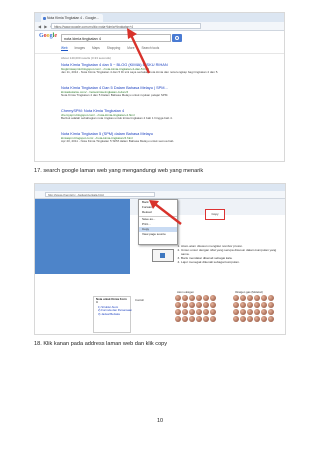 This screenshot has width=320, height=453. I want to click on site-banner, so click(82, 236).